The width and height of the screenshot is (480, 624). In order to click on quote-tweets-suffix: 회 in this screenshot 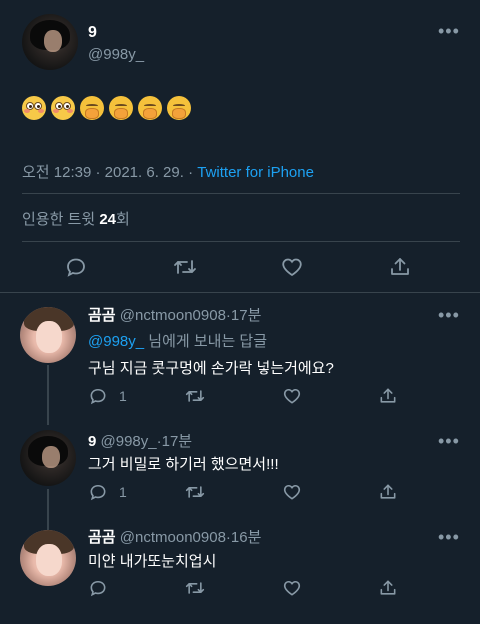, I will do `click(123, 219)`.